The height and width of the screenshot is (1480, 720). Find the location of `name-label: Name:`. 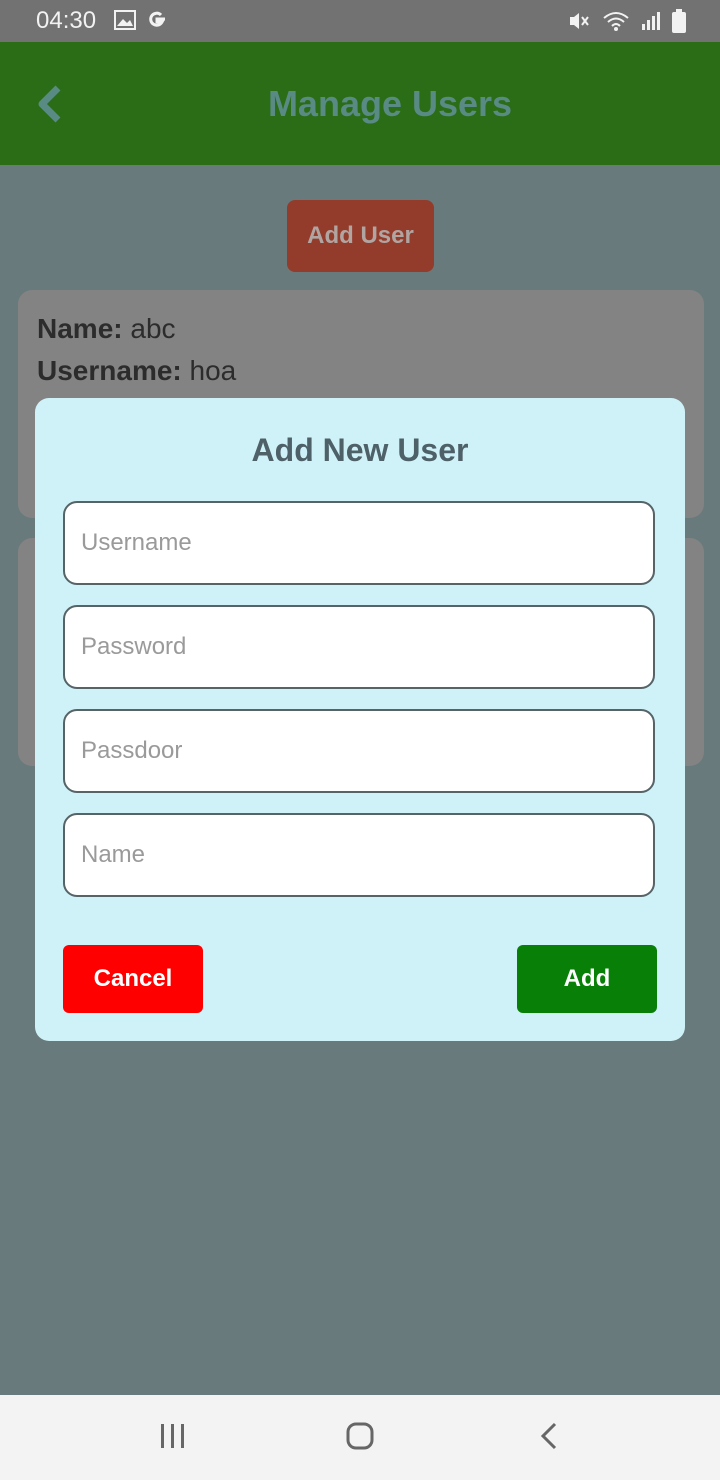

name-label: Name: is located at coordinates (80, 328).